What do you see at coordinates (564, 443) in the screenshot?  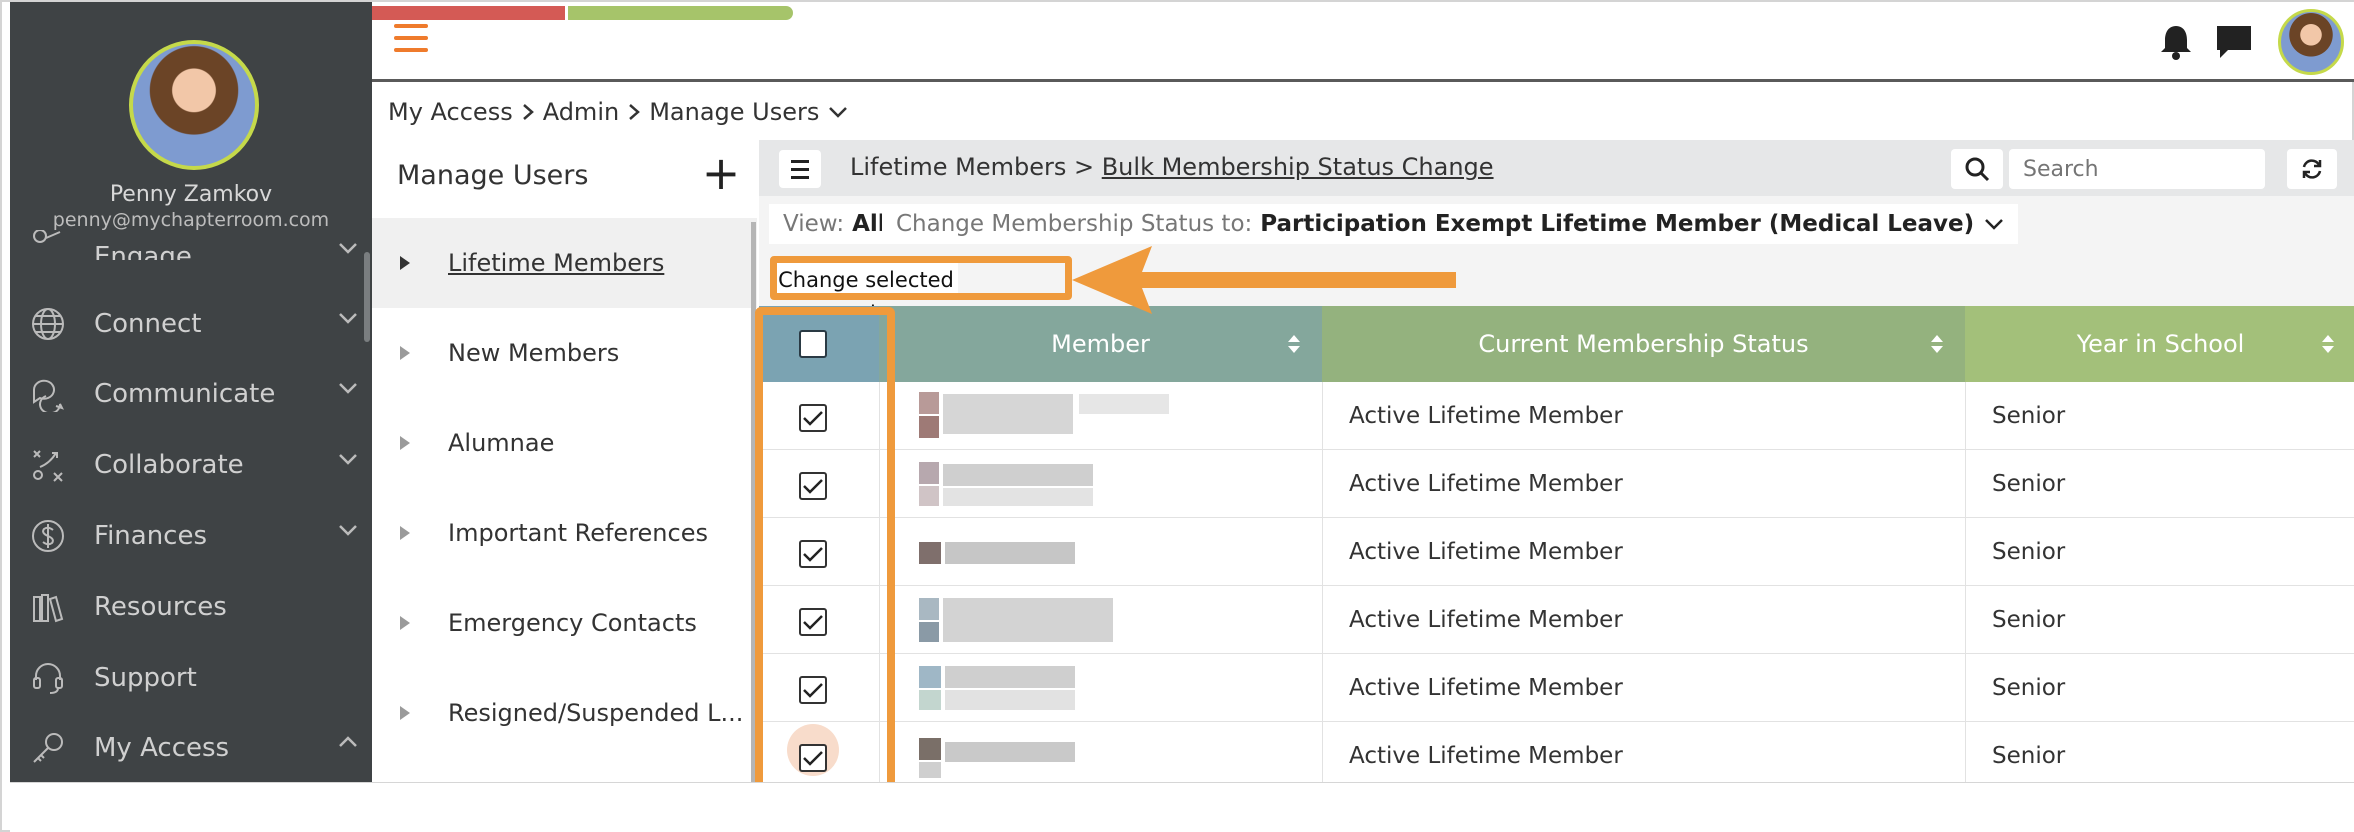 I see `tree-item-alumnae: Alumnae` at bounding box center [564, 443].